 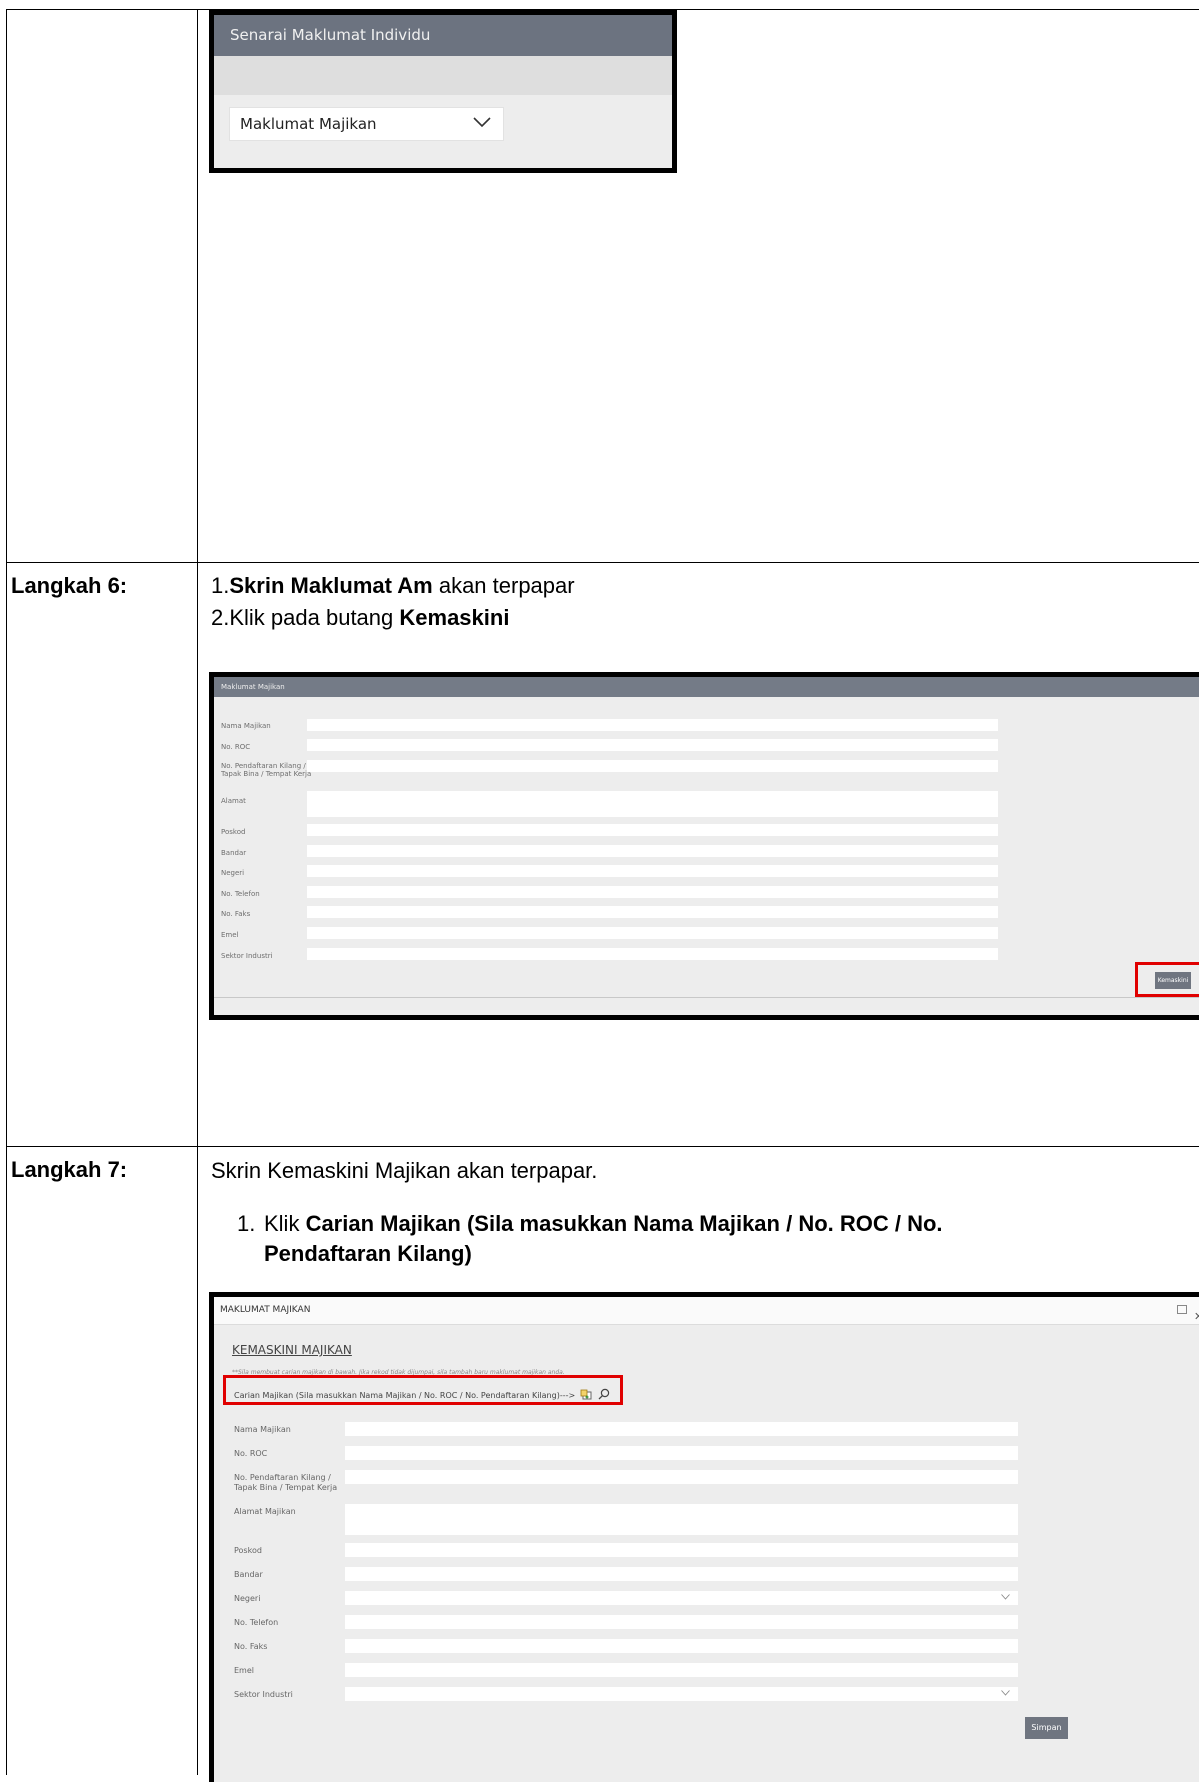 I want to click on list-number: 2., so click(x=220, y=617).